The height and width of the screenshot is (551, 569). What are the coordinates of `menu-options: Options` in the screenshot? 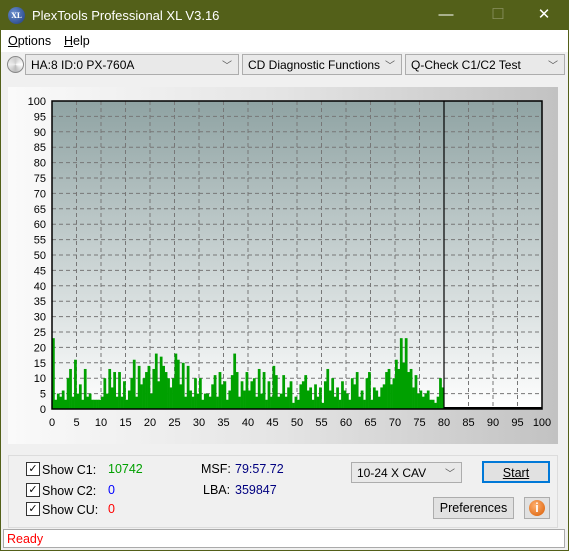 It's located at (29, 41).